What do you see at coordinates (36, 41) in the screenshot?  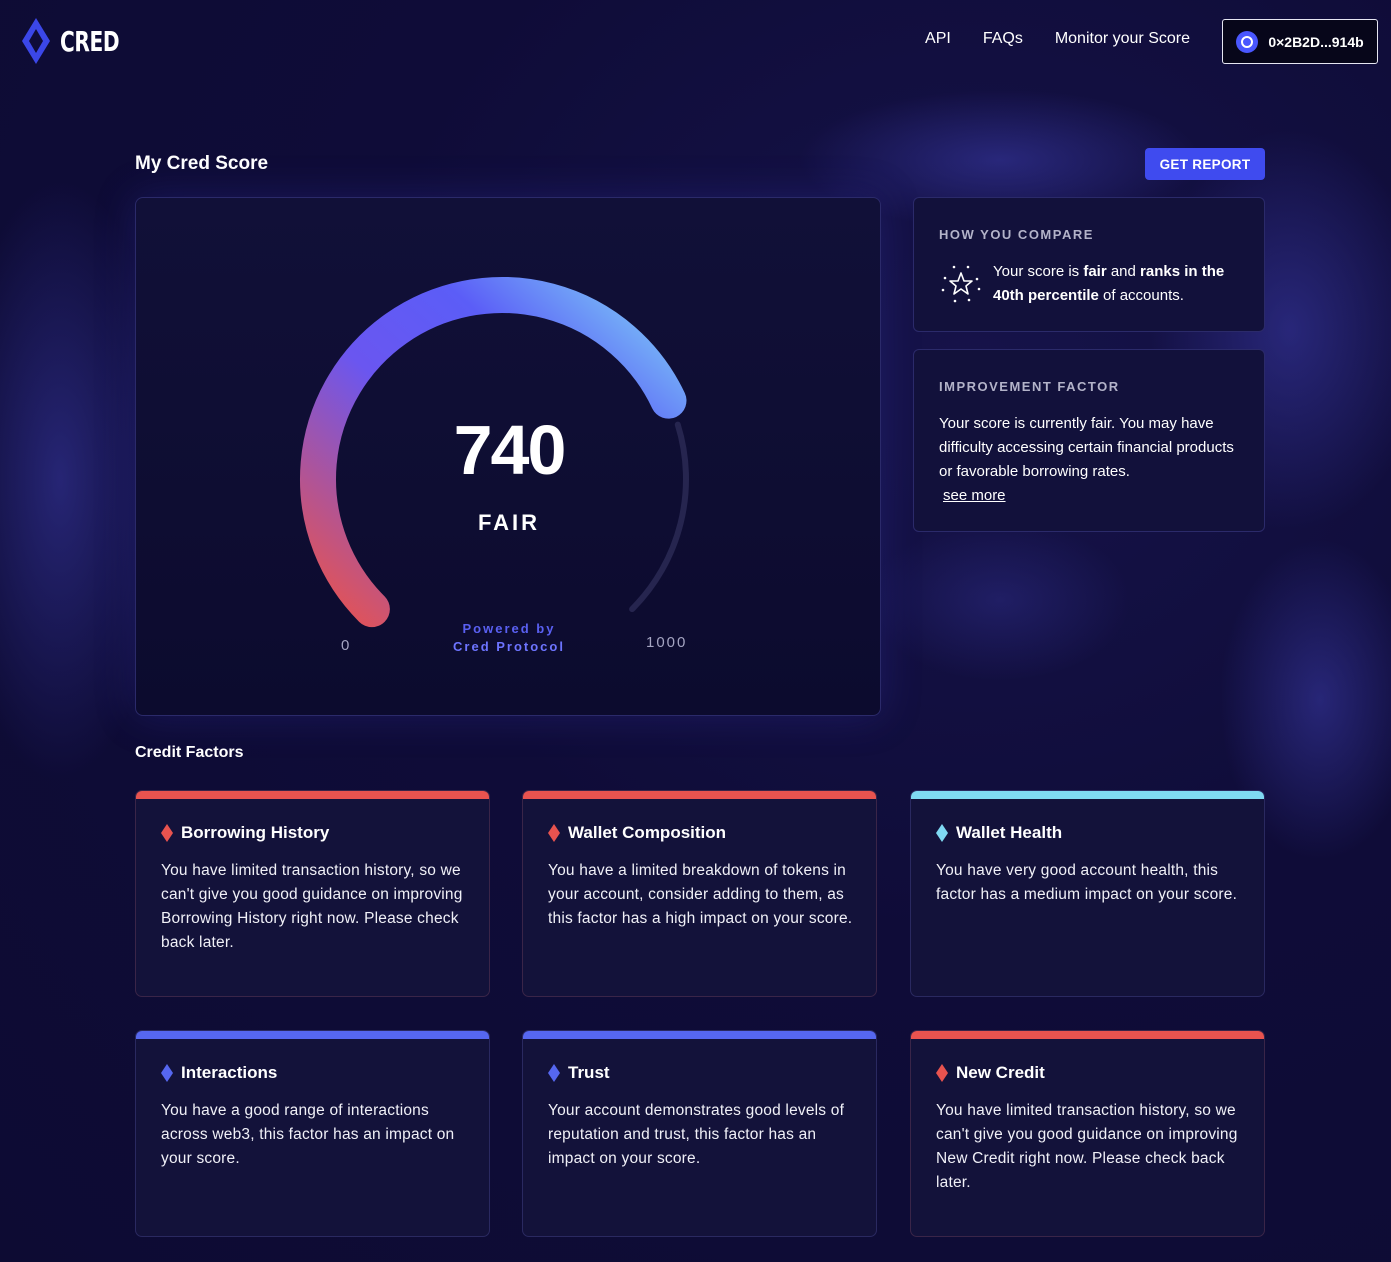 I see `diamond-logo-icon` at bounding box center [36, 41].